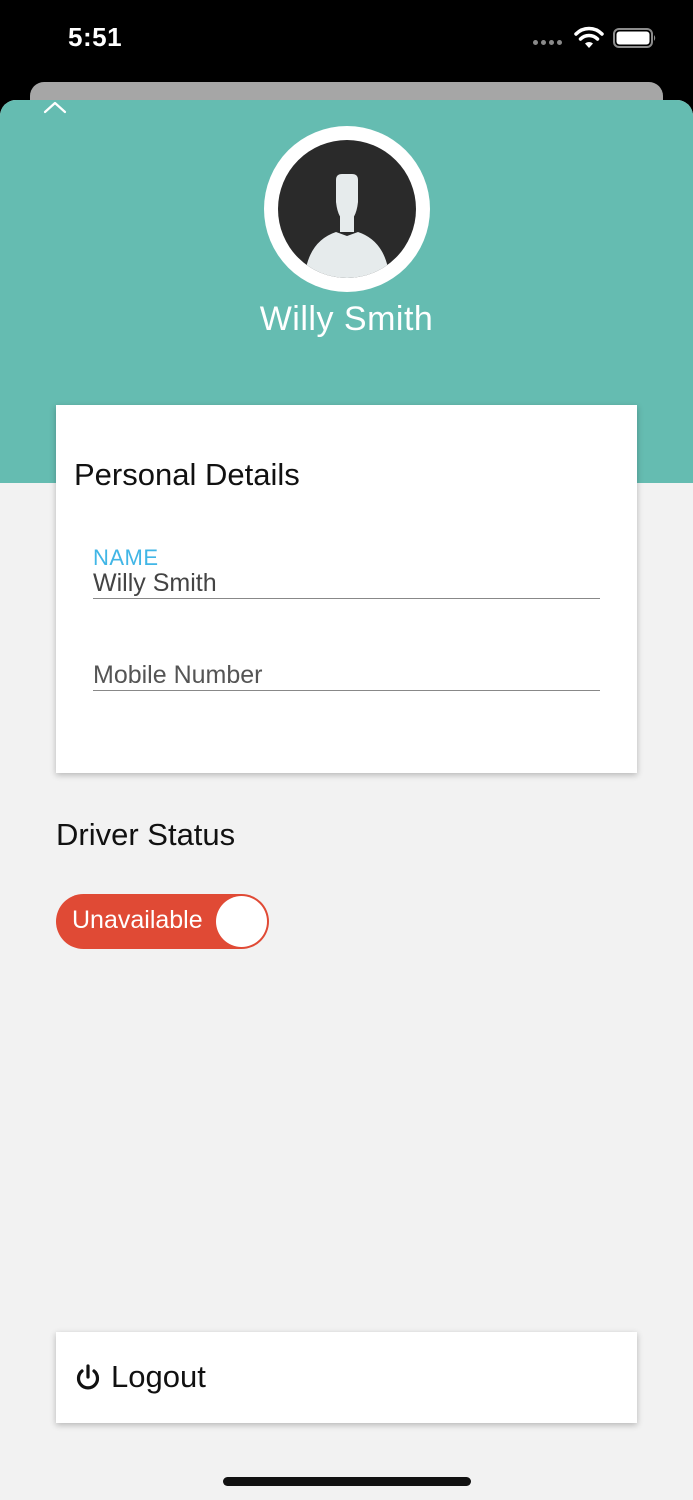  What do you see at coordinates (347, 1481) in the screenshot?
I see `home-indicator` at bounding box center [347, 1481].